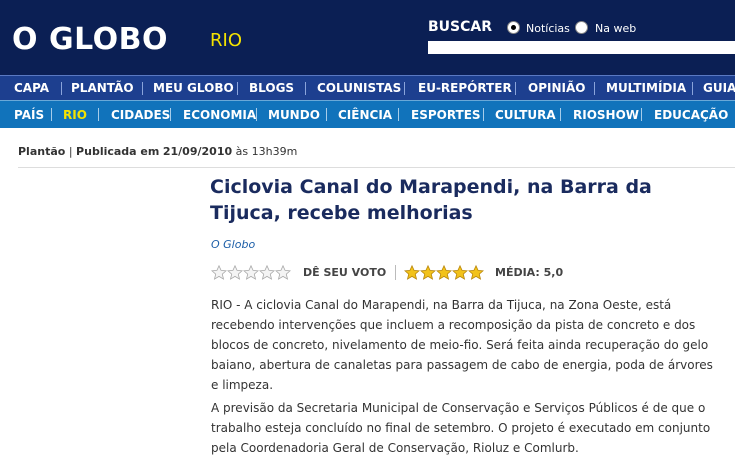 The height and width of the screenshot is (465, 735). Describe the element at coordinates (691, 114) in the screenshot. I see `nav-educacao: EDUCAÇÃO` at that location.